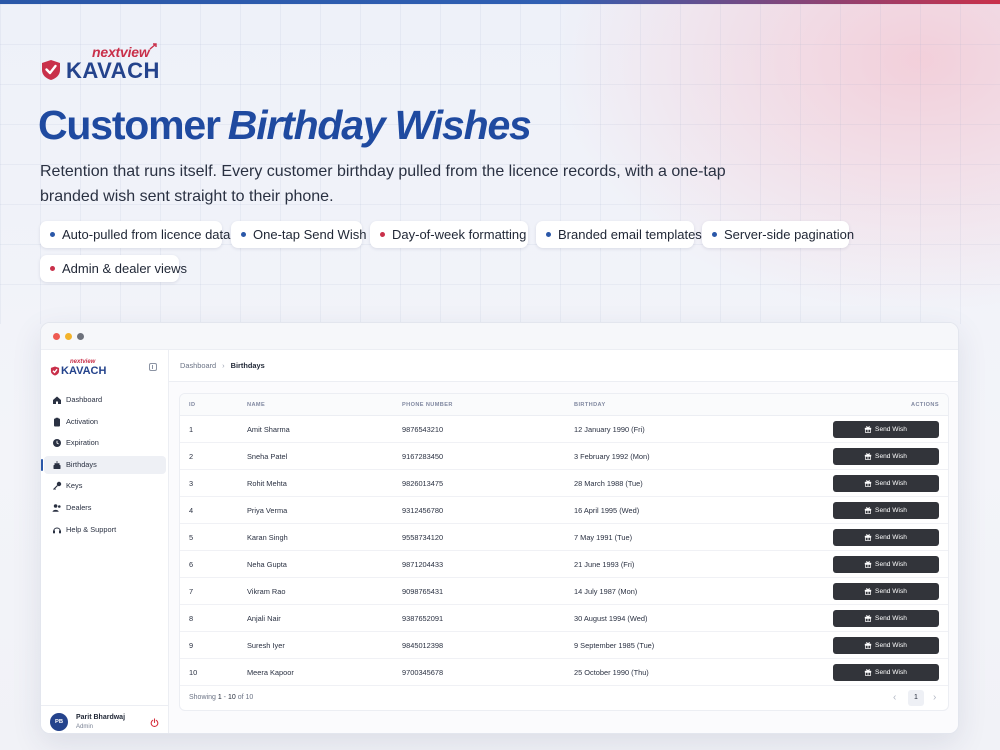  I want to click on pagination-next-button: ›, so click(934, 698).